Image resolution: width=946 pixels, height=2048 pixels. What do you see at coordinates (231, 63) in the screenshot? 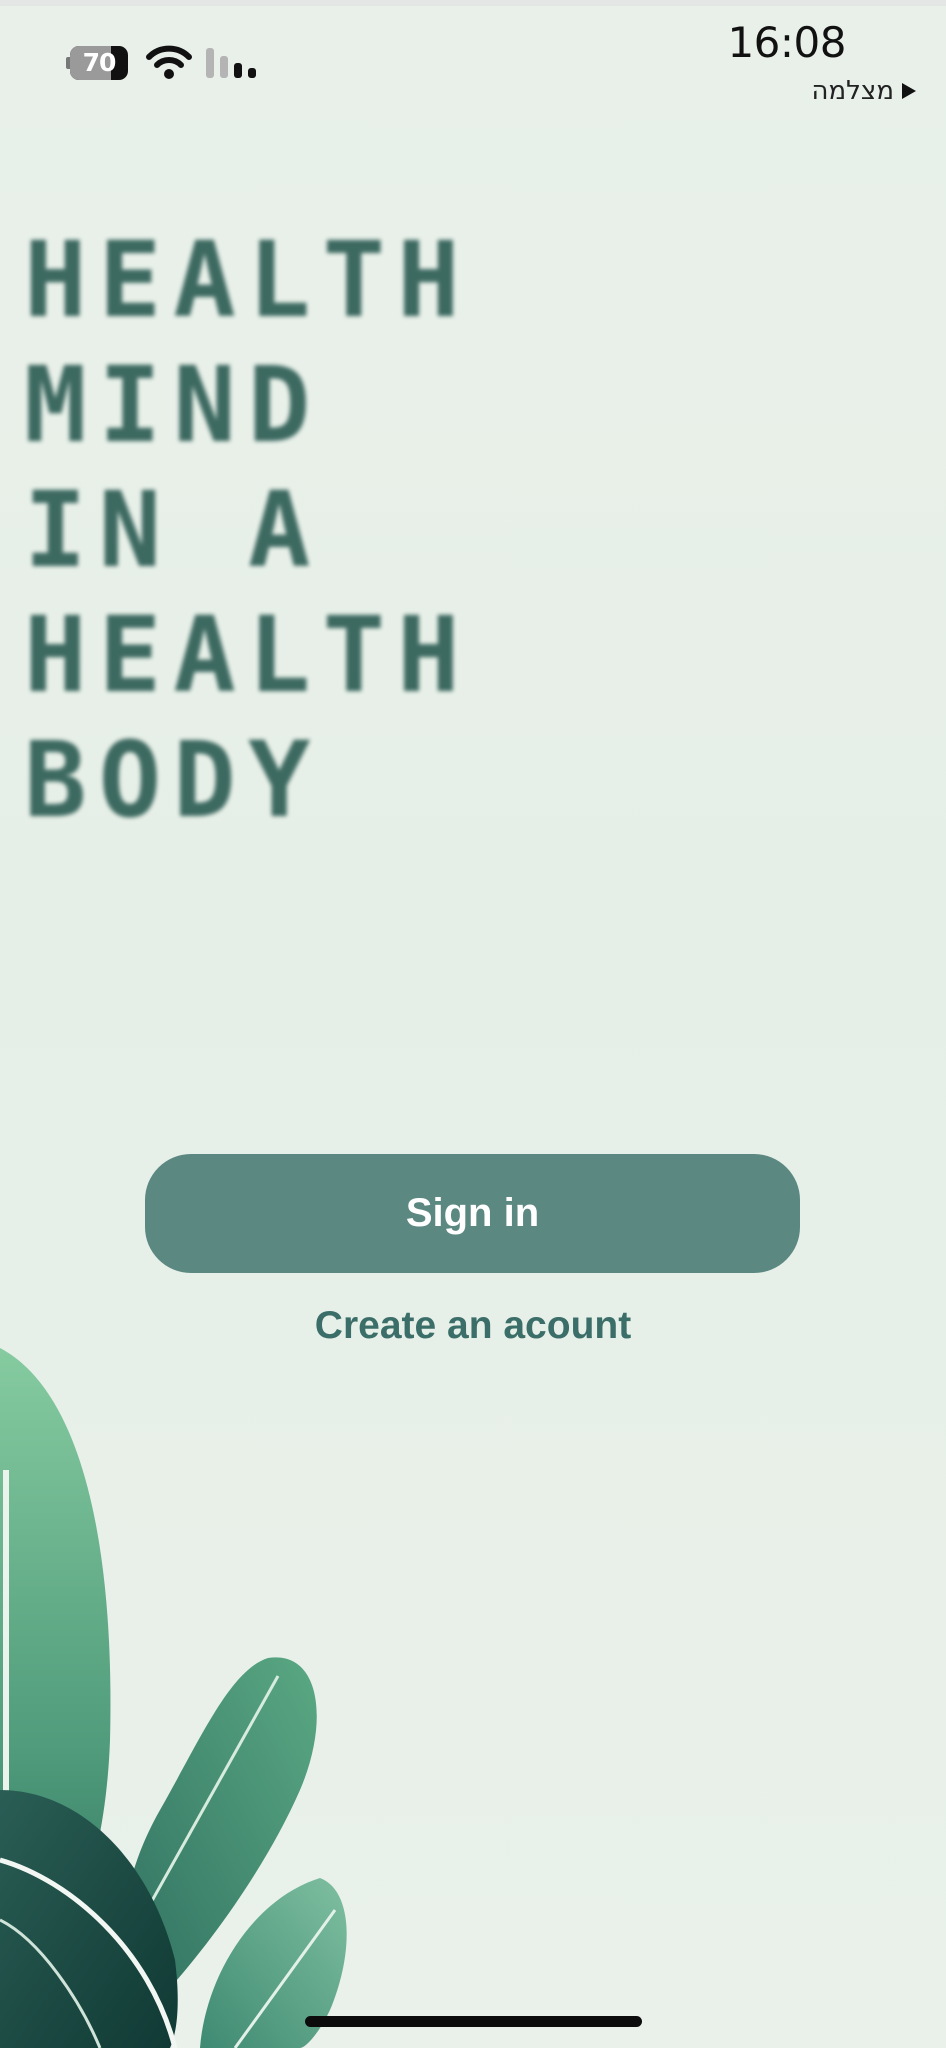
I see `cellular-signal-icon` at bounding box center [231, 63].